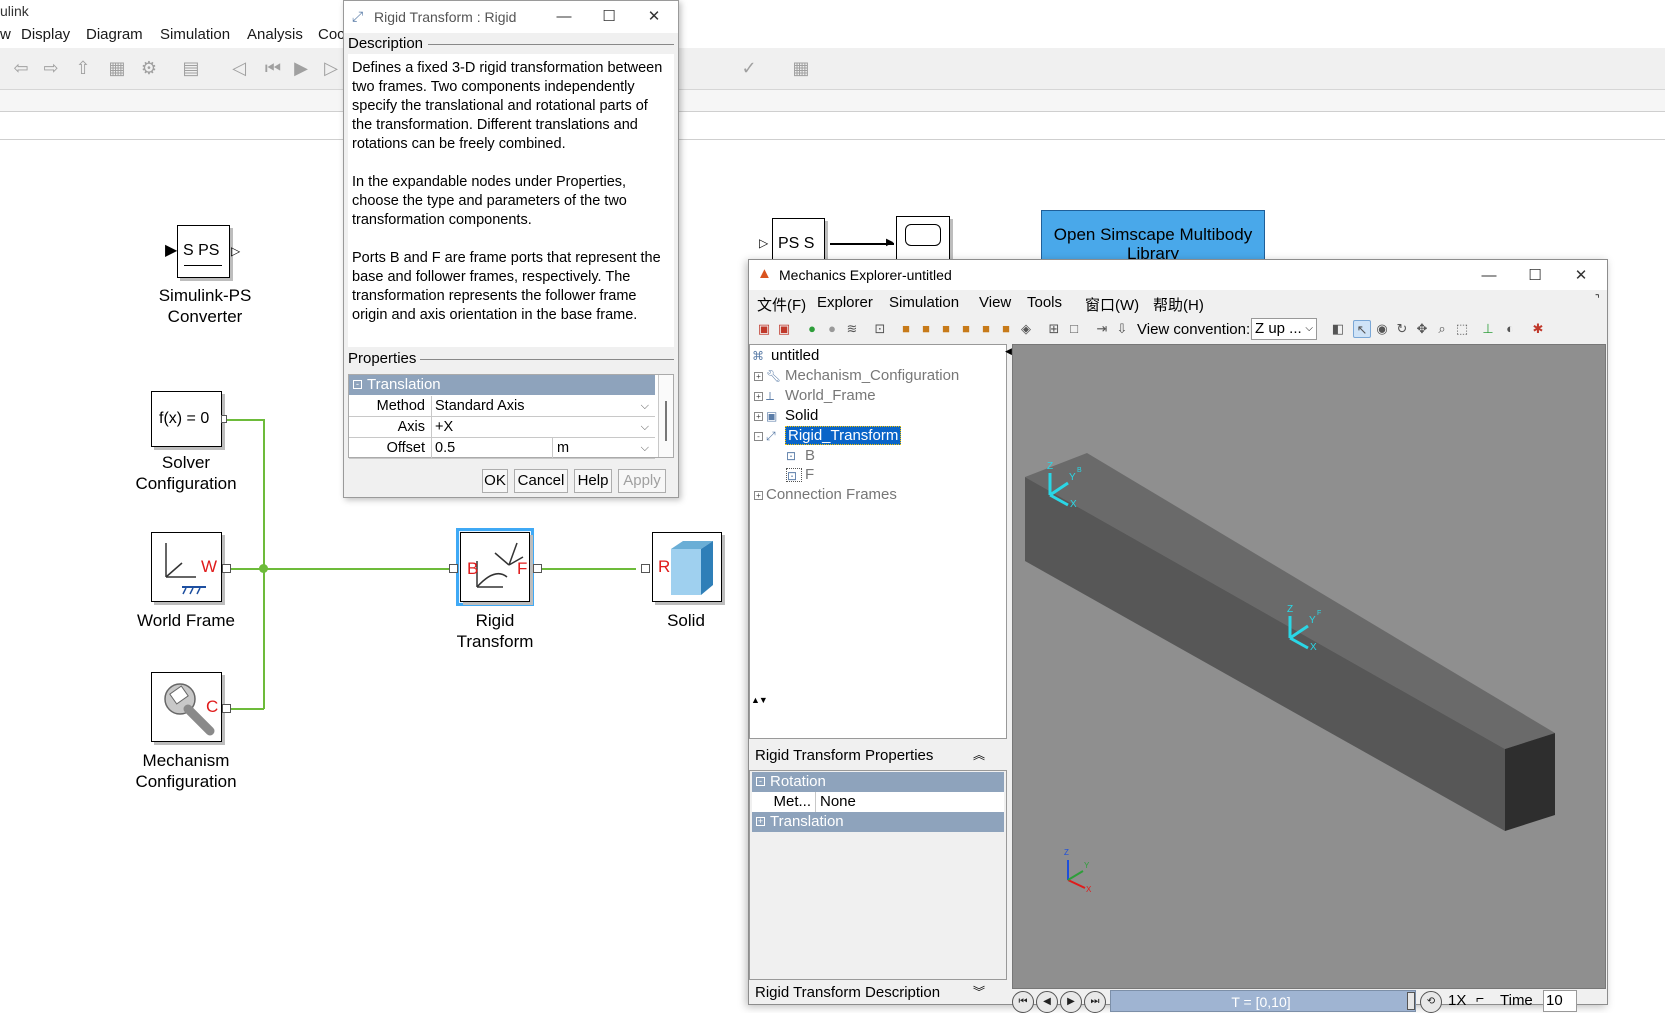 The width and height of the screenshot is (1665, 1013). What do you see at coordinates (1263, 1001) in the screenshot?
I see `timeline-slider: T = [0,10]` at bounding box center [1263, 1001].